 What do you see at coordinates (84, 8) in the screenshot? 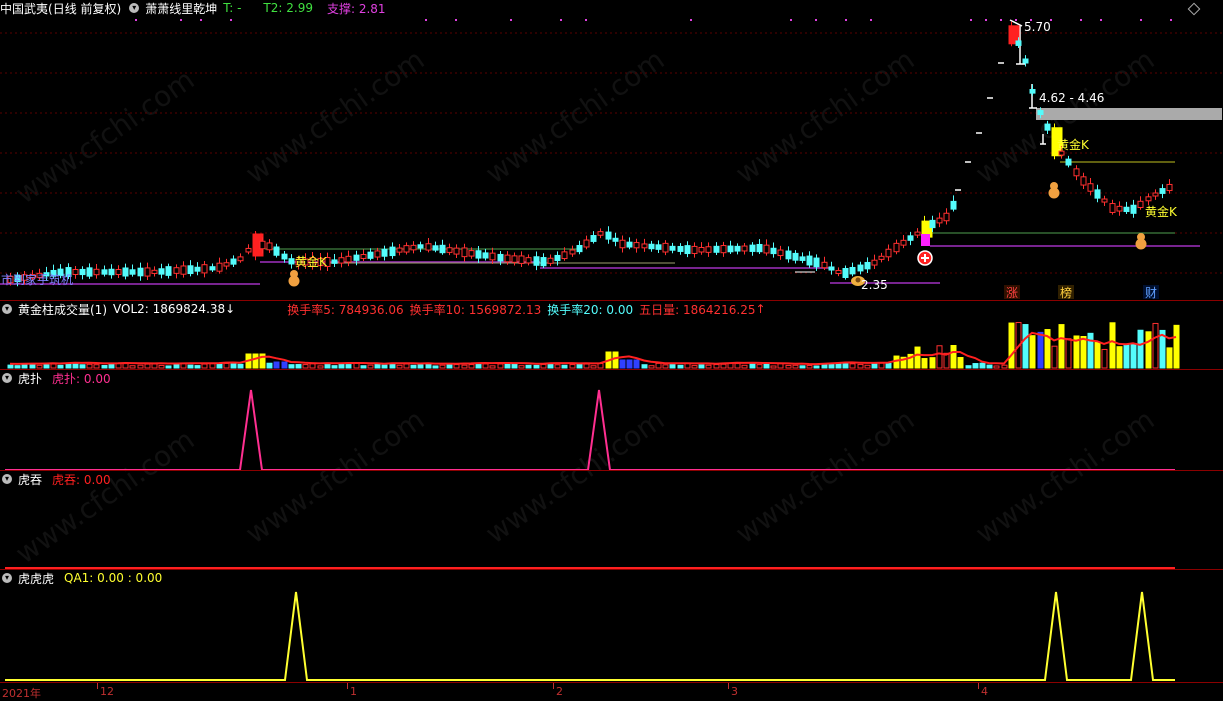
I see `period-label: (日线 前复权)` at bounding box center [84, 8].